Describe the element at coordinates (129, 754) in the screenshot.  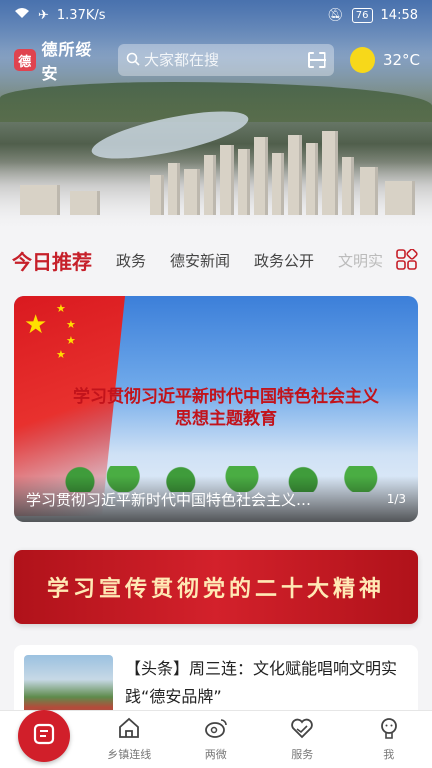
I see `nav-township-label: 乡镇连线` at that location.